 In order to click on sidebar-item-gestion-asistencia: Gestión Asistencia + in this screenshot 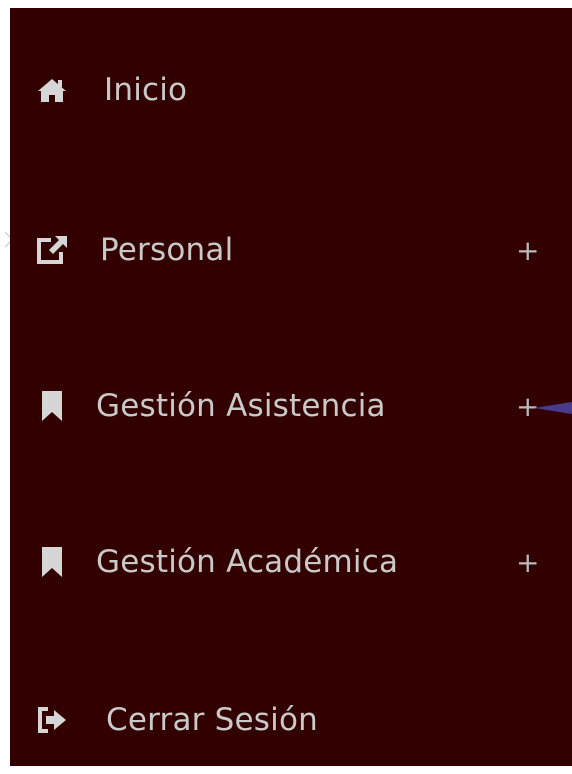, I will do `click(291, 406)`.